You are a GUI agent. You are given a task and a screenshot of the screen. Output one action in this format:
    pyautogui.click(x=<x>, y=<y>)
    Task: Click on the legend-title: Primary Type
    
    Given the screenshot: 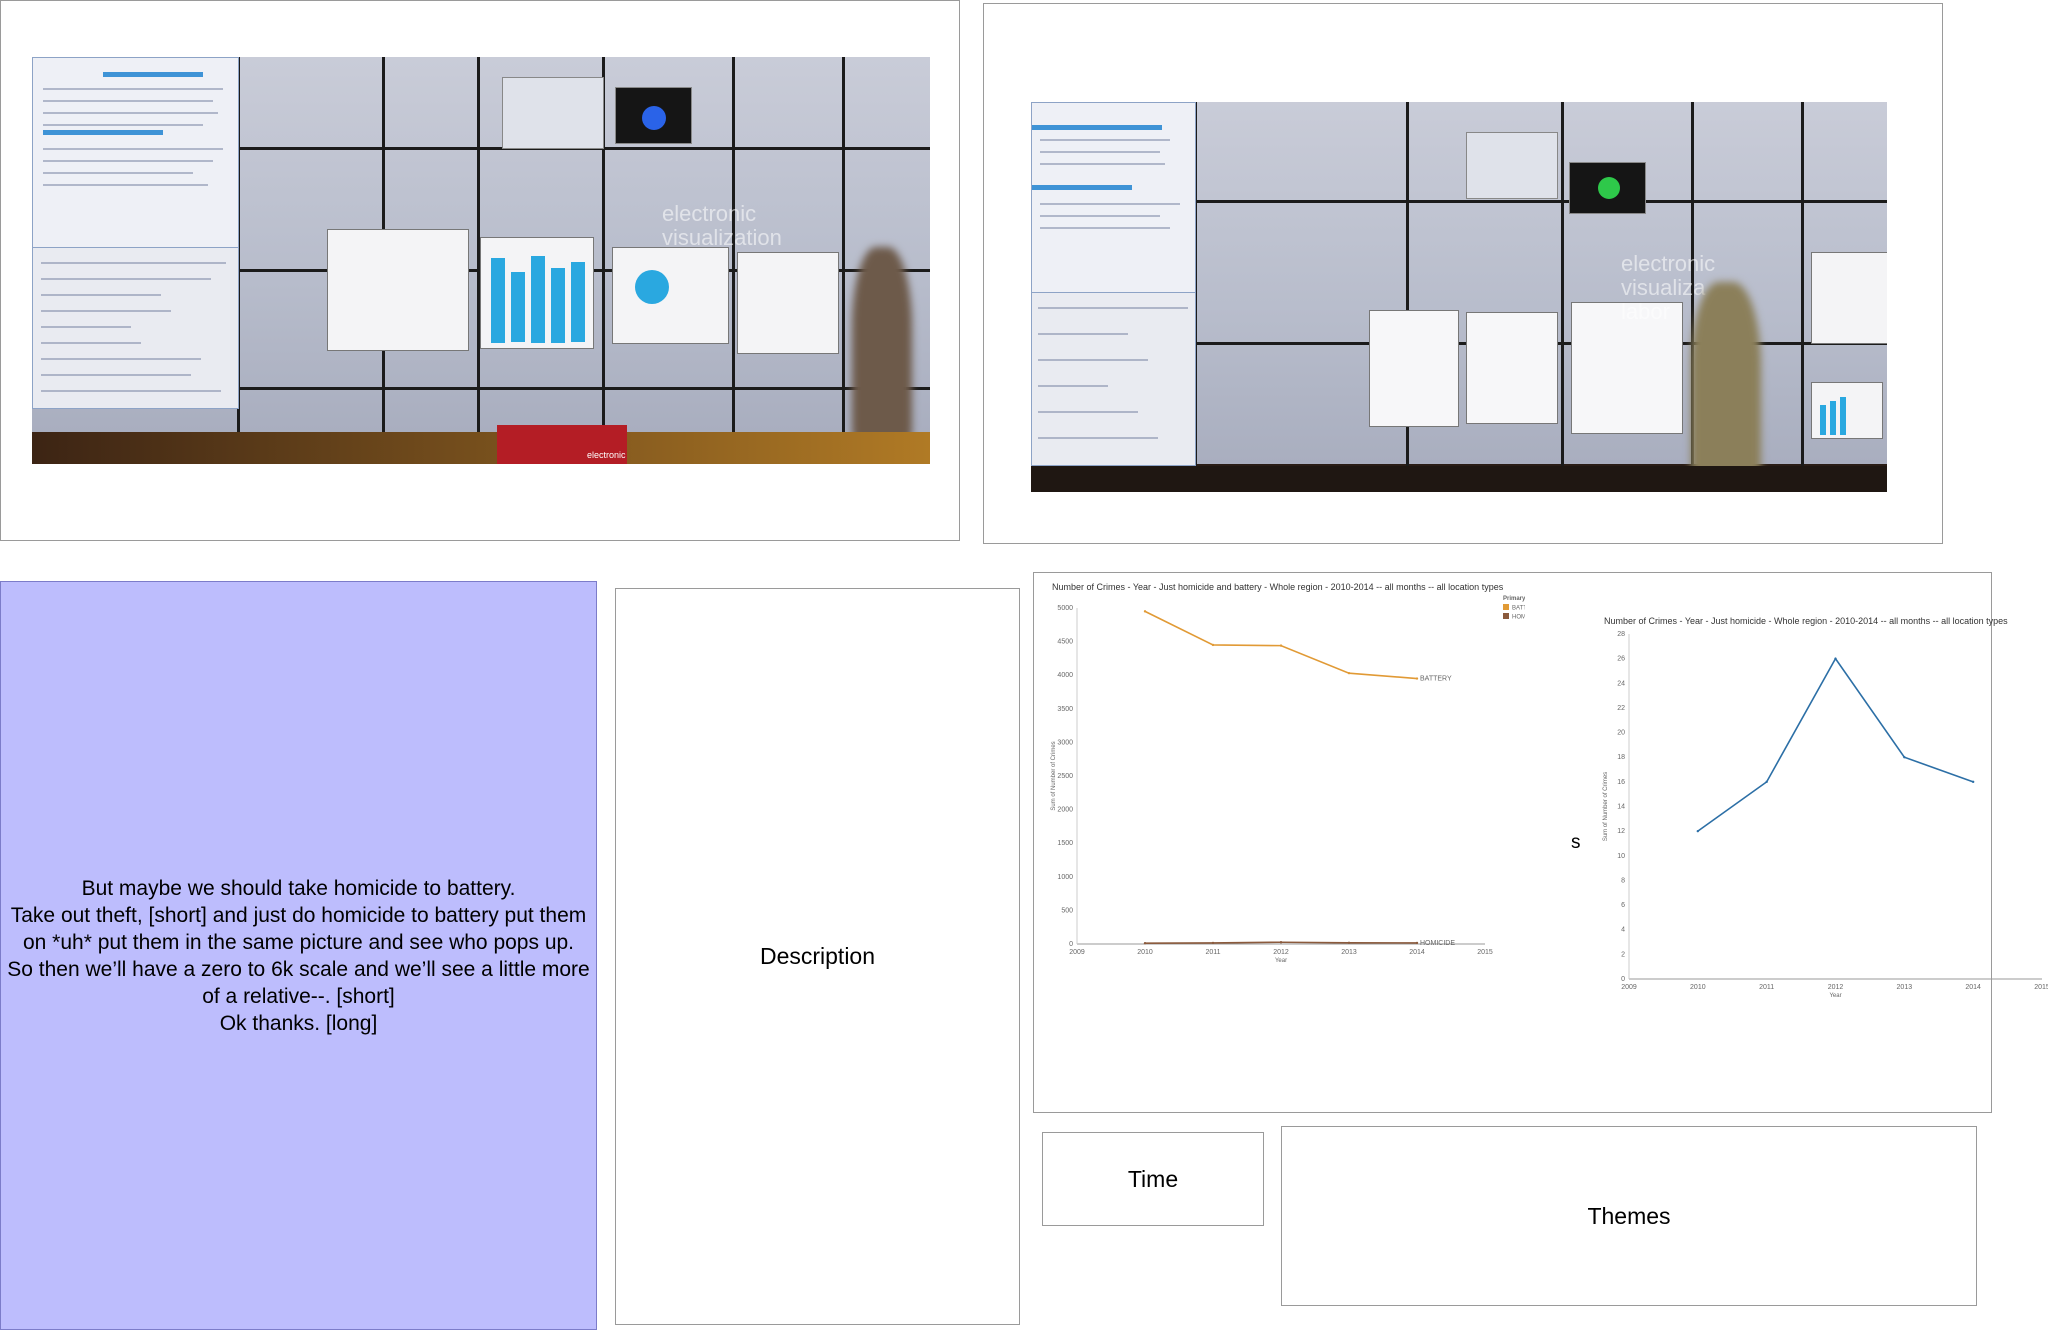 What is the action you would take?
    pyautogui.click(x=1514, y=599)
    